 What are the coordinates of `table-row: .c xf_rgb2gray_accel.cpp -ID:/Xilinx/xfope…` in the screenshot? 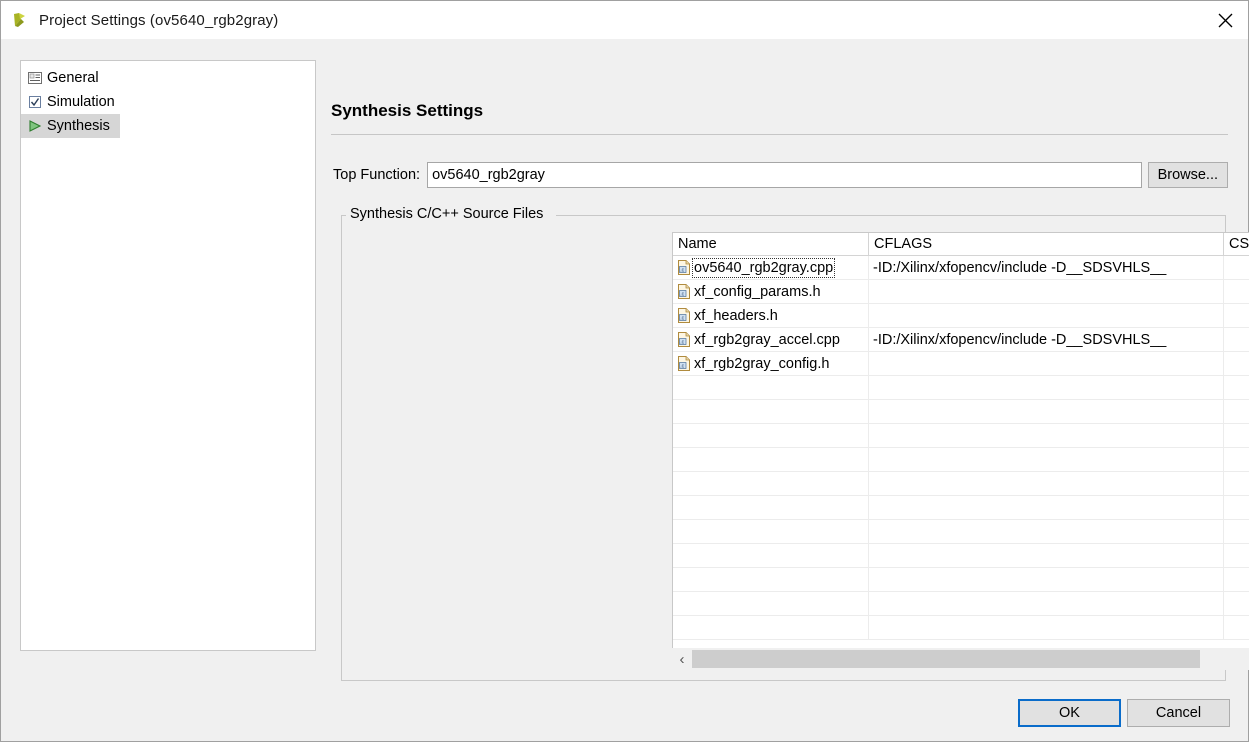 It's located at (961, 340).